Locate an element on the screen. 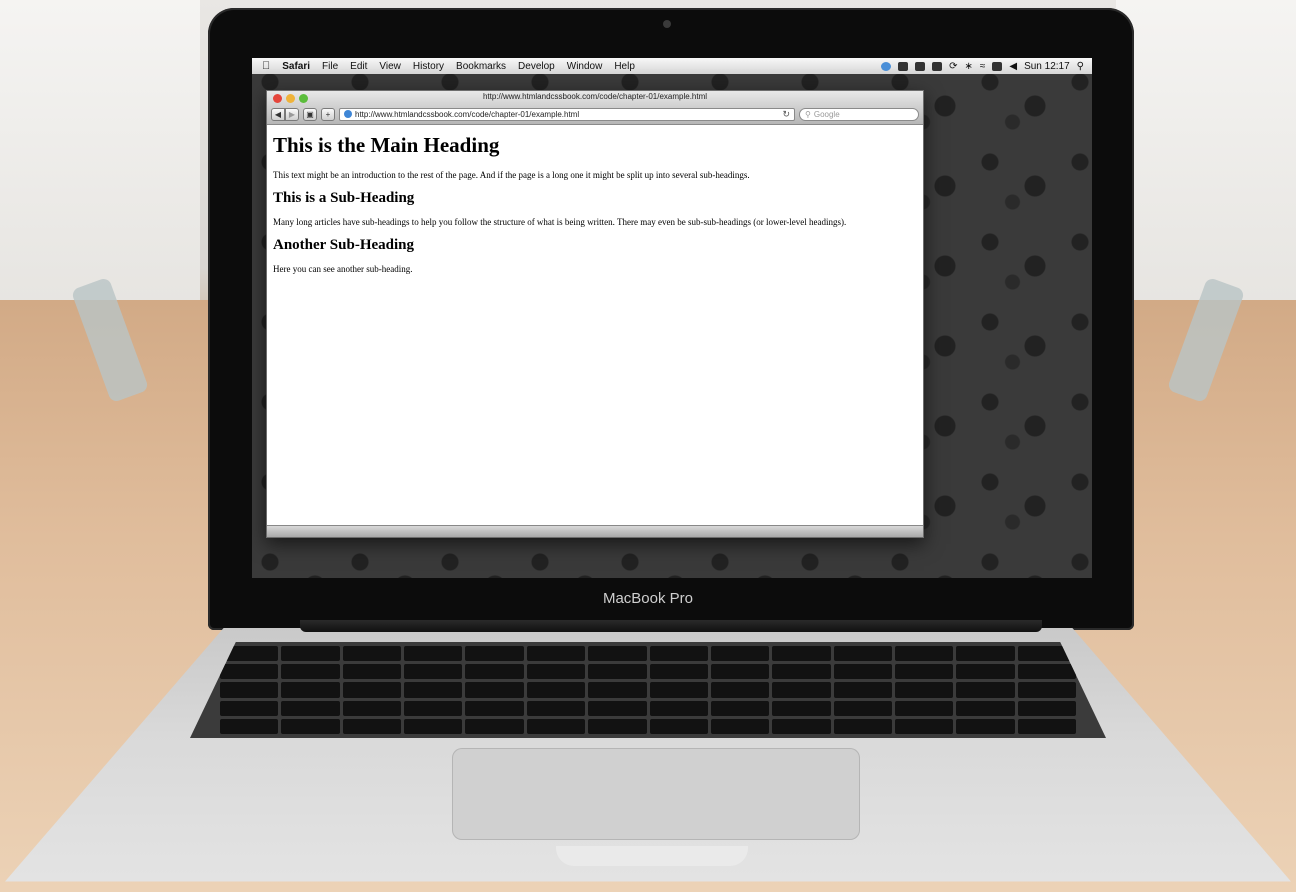 The height and width of the screenshot is (892, 1296). menu-history: History is located at coordinates (428, 66).